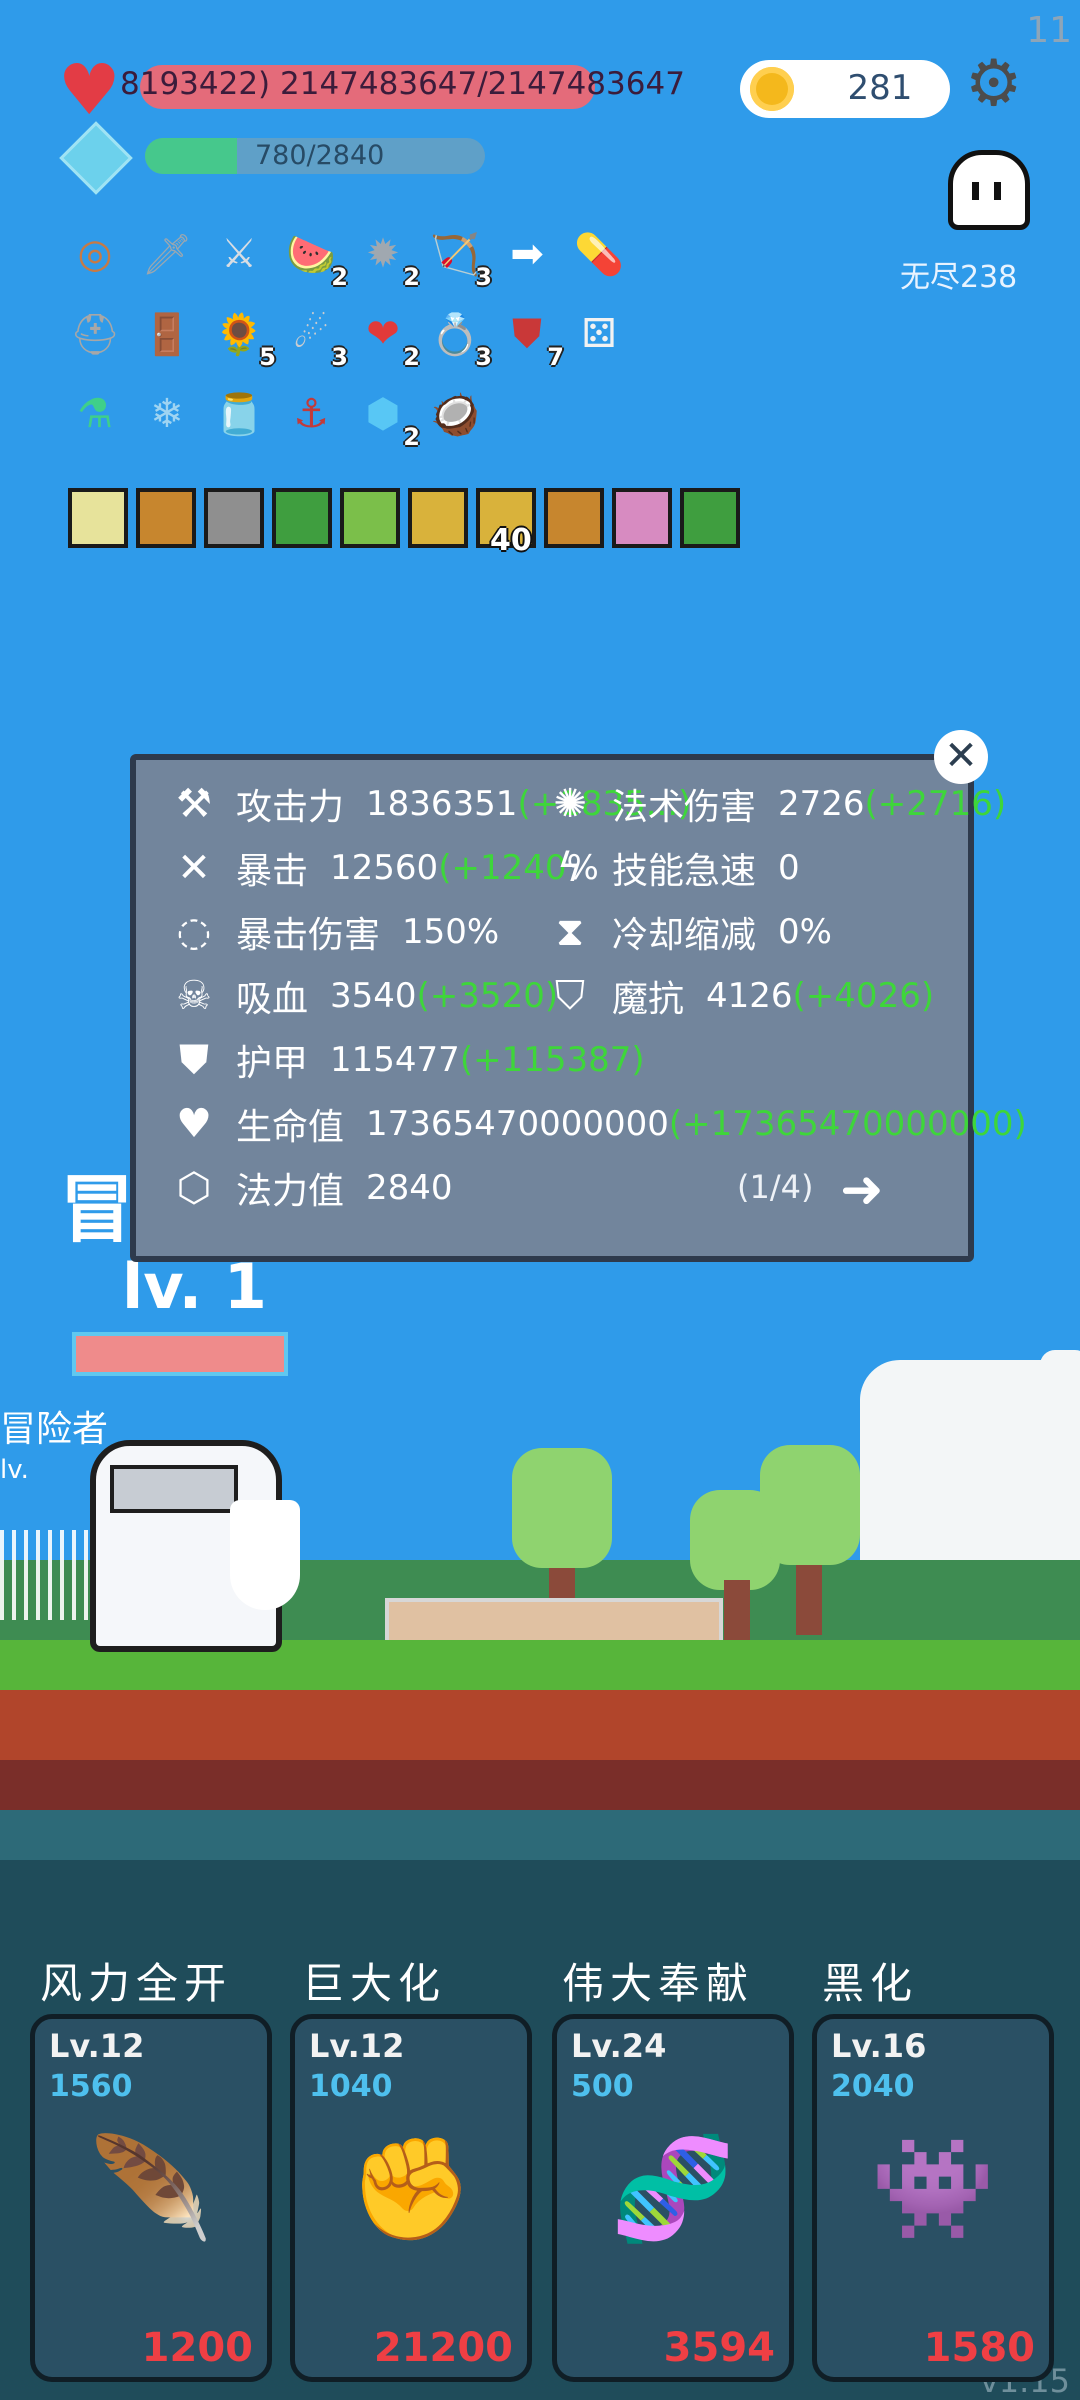  I want to click on knight-shield, so click(265, 1555).